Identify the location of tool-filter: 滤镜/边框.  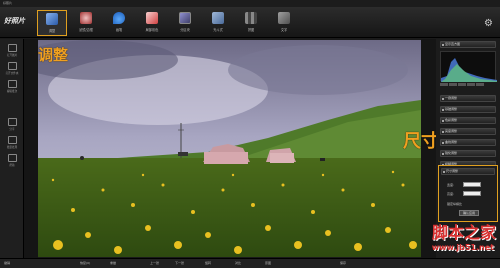
(86, 23).